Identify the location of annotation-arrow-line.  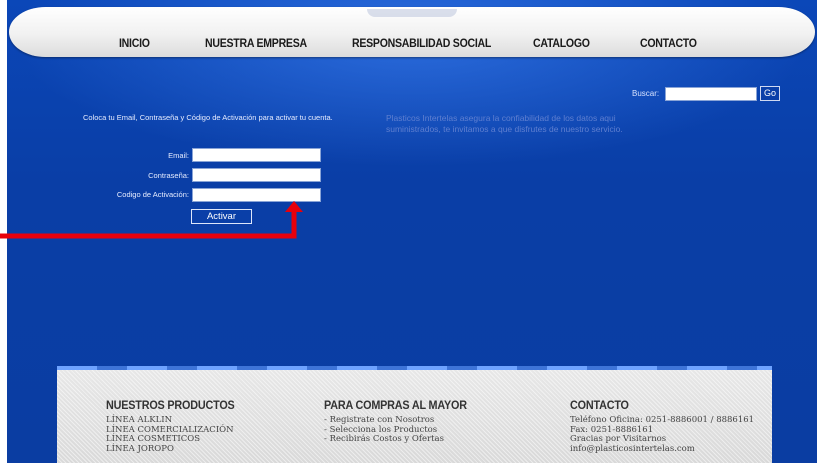
(148, 224).